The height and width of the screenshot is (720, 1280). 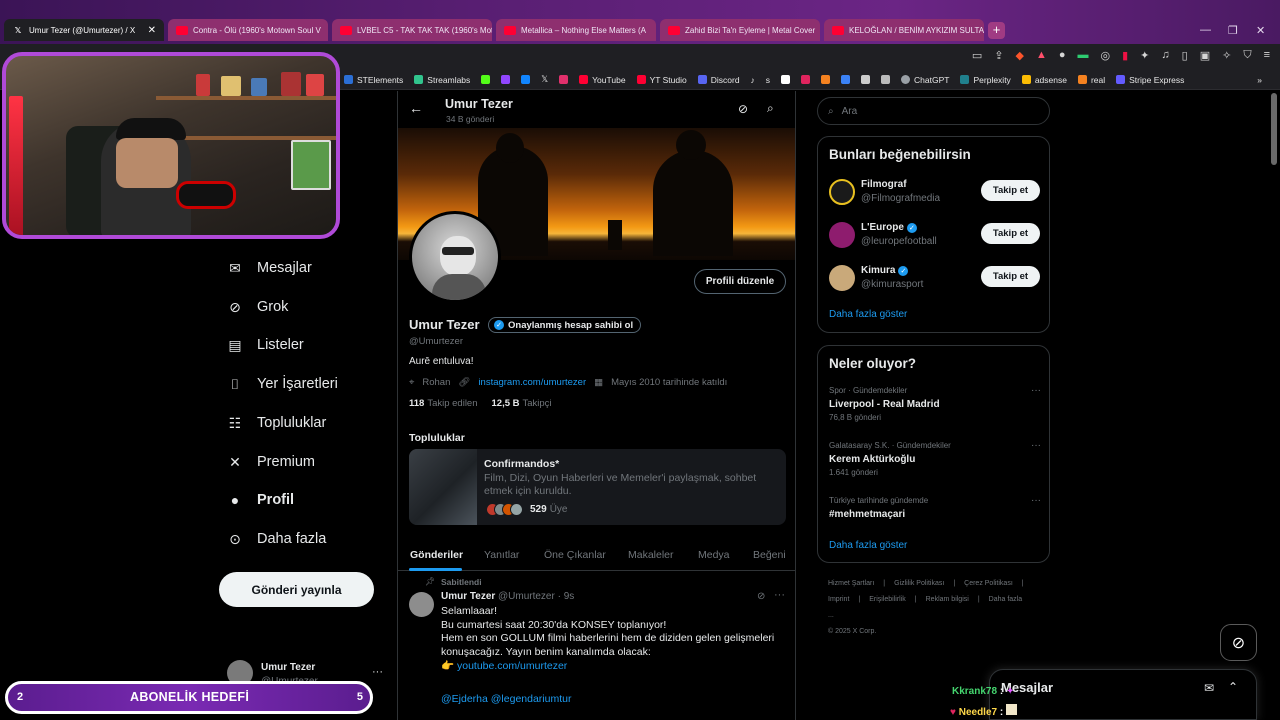 What do you see at coordinates (661, 80) in the screenshot?
I see `bookmark-item: YT Studio` at bounding box center [661, 80].